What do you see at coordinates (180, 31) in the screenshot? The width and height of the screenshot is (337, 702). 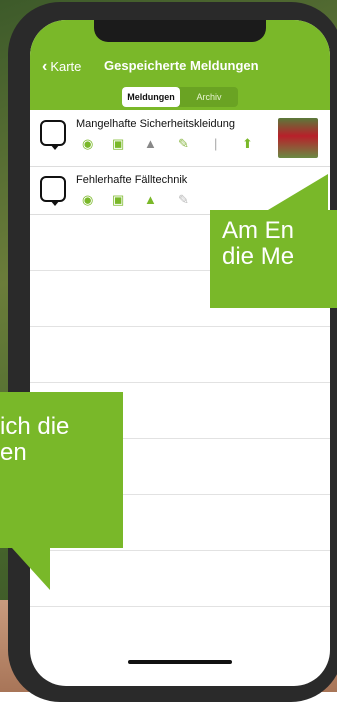 I see `phone-notch` at bounding box center [180, 31].